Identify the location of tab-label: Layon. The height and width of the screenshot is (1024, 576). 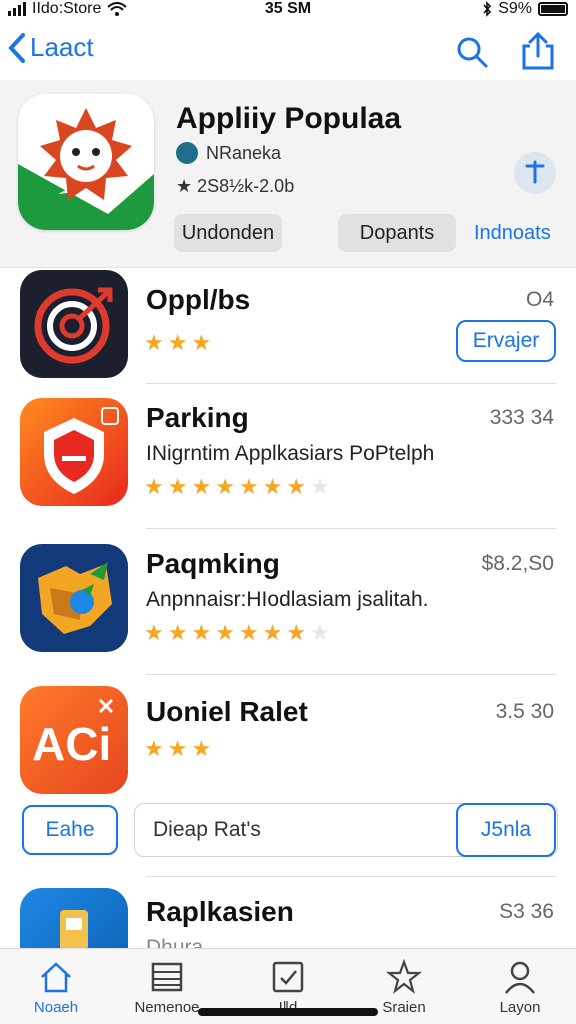
(520, 1007).